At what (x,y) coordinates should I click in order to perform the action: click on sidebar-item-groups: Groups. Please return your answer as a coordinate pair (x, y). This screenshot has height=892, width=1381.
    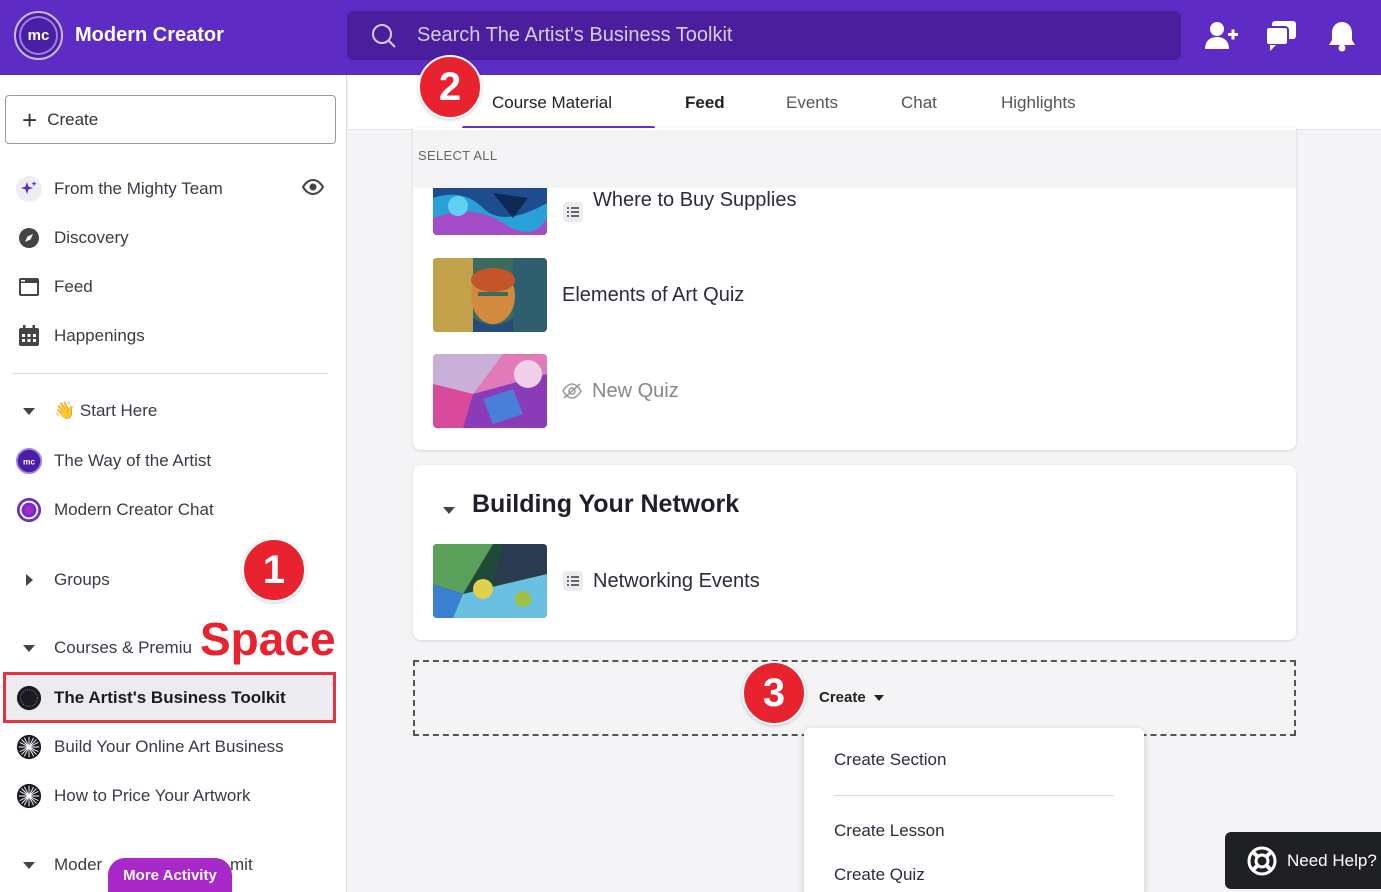
    Looking at the image, I should click on (63, 580).